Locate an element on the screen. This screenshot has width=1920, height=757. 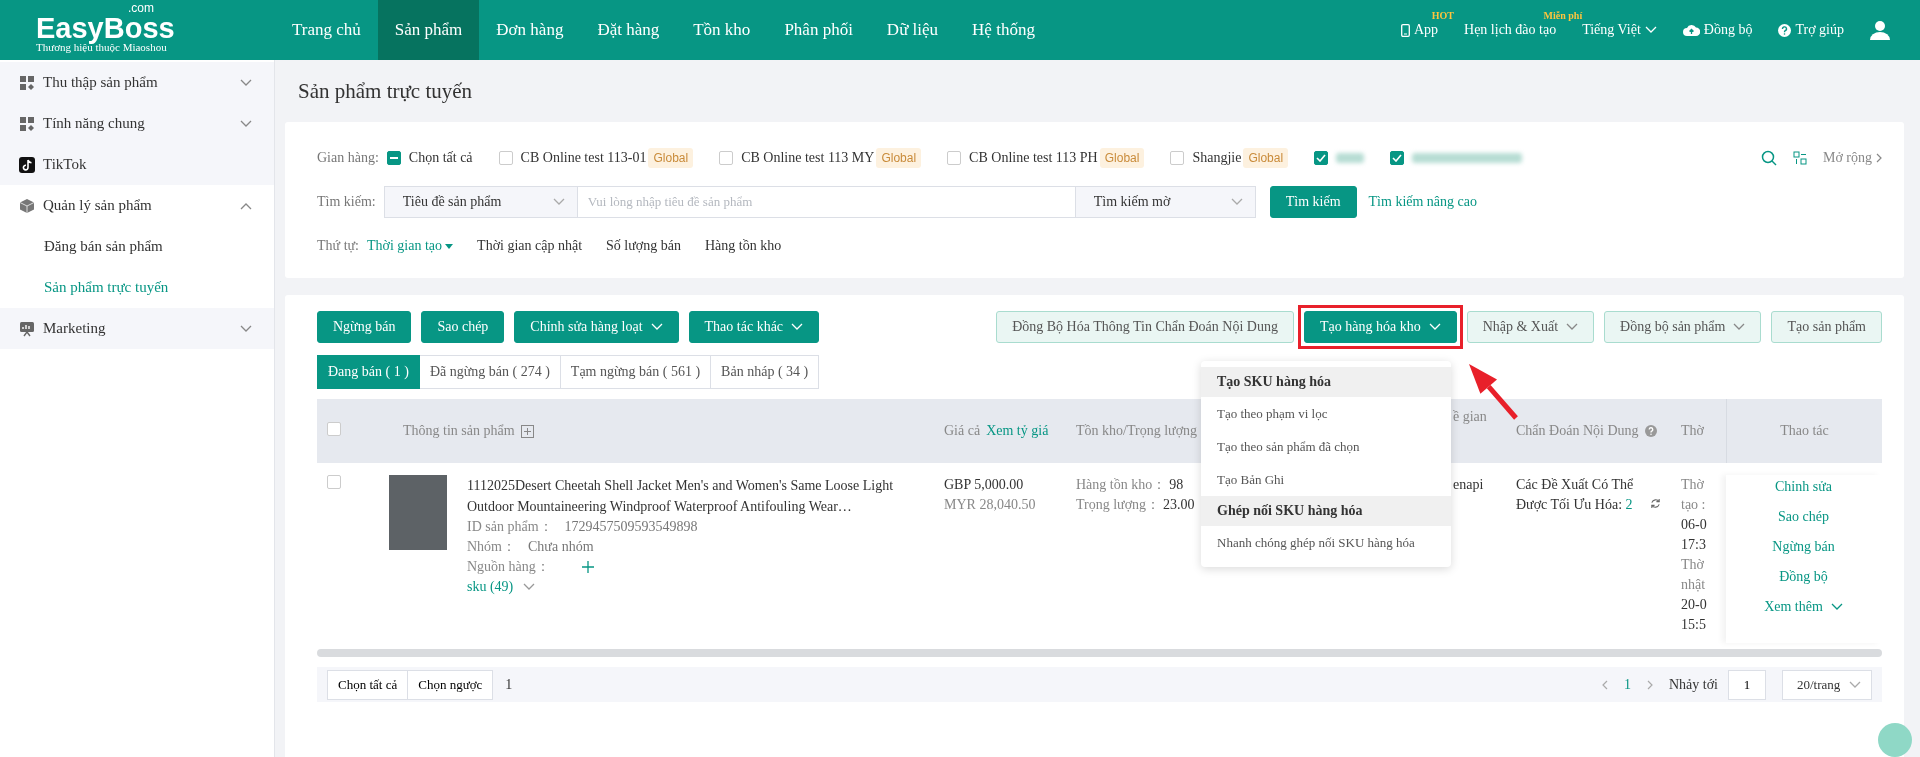
checkbox-label: Chọn tất cả is located at coordinates (440, 158).